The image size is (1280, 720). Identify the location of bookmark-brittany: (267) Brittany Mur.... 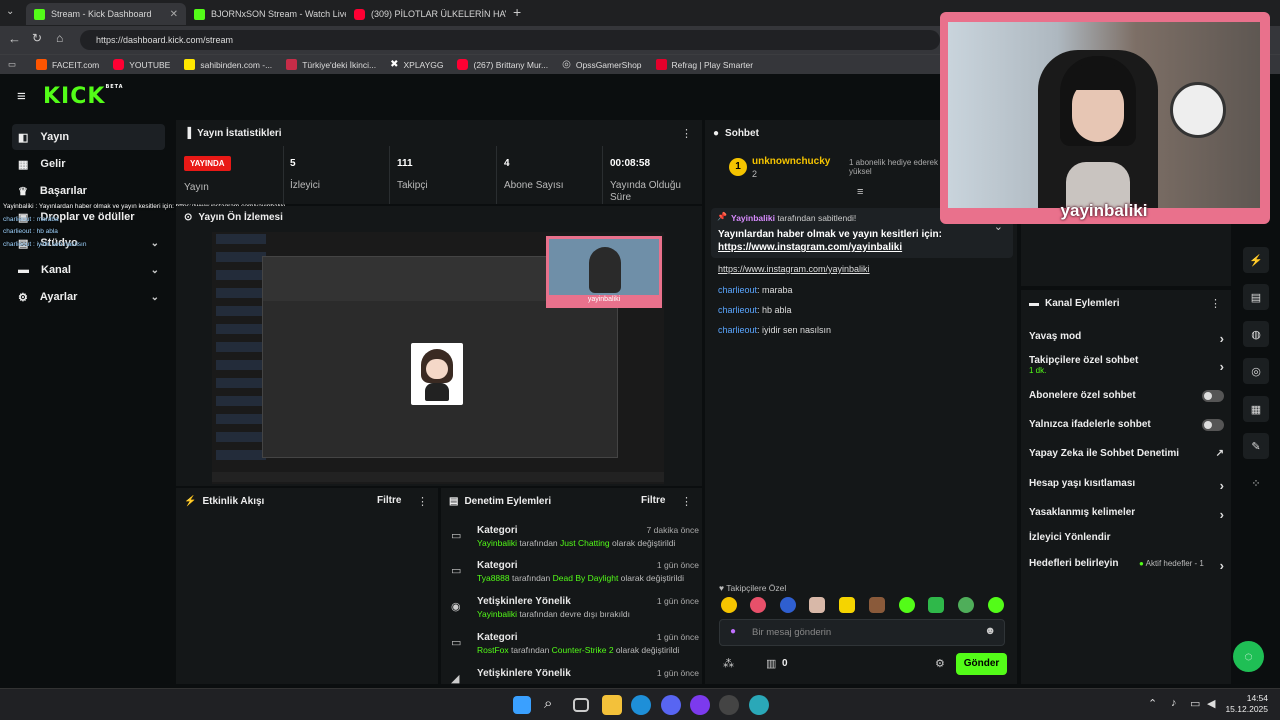
(502, 64).